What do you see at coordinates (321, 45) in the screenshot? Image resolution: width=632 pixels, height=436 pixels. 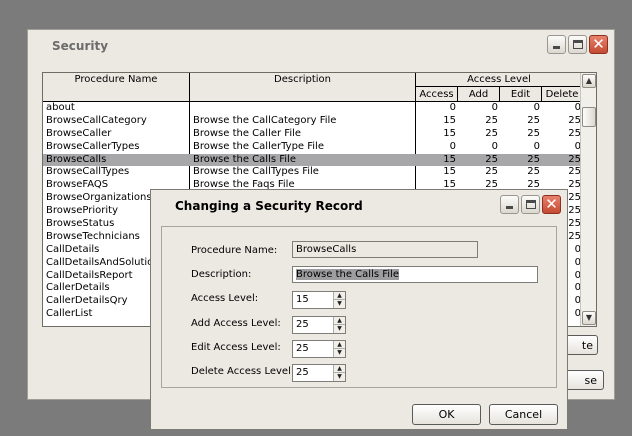 I see `security-titlebar: Security ✕` at bounding box center [321, 45].